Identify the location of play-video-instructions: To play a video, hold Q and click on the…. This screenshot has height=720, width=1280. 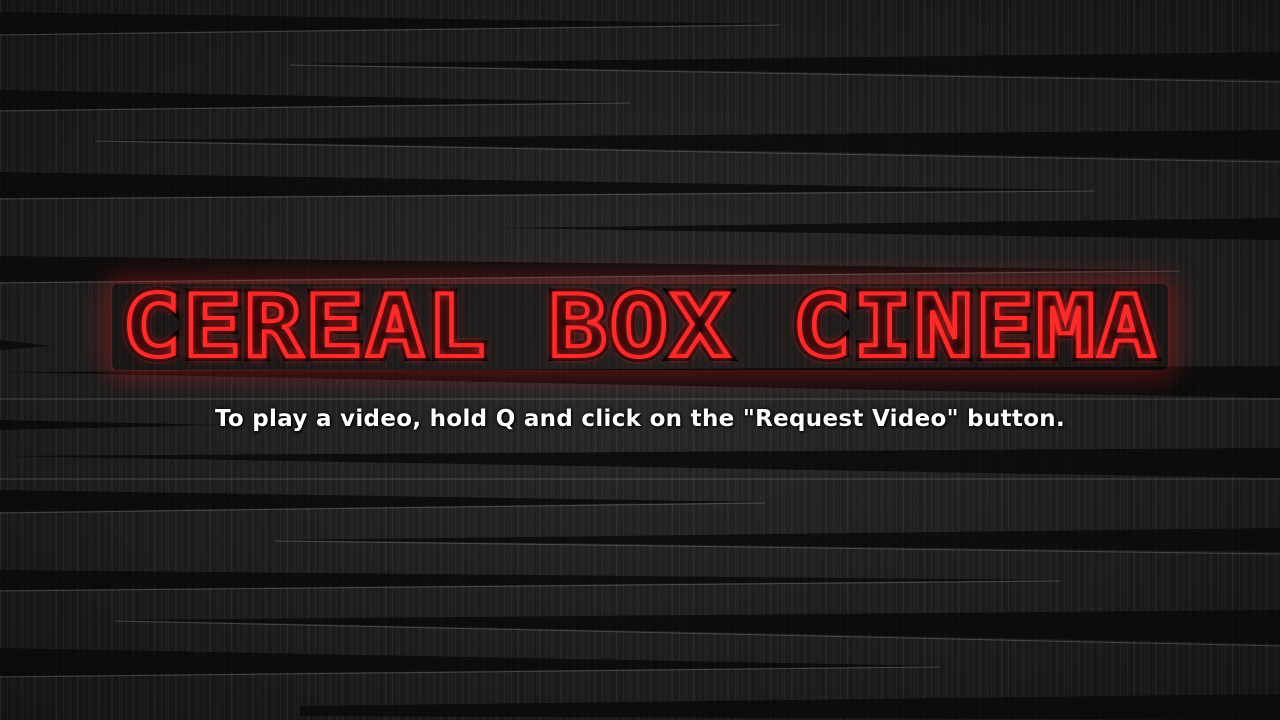
(640, 419).